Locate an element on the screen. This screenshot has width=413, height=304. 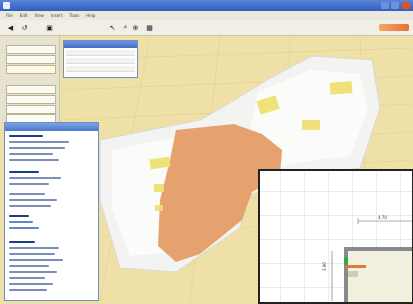
menu-insert: Insert is located at coordinates (56, 15).